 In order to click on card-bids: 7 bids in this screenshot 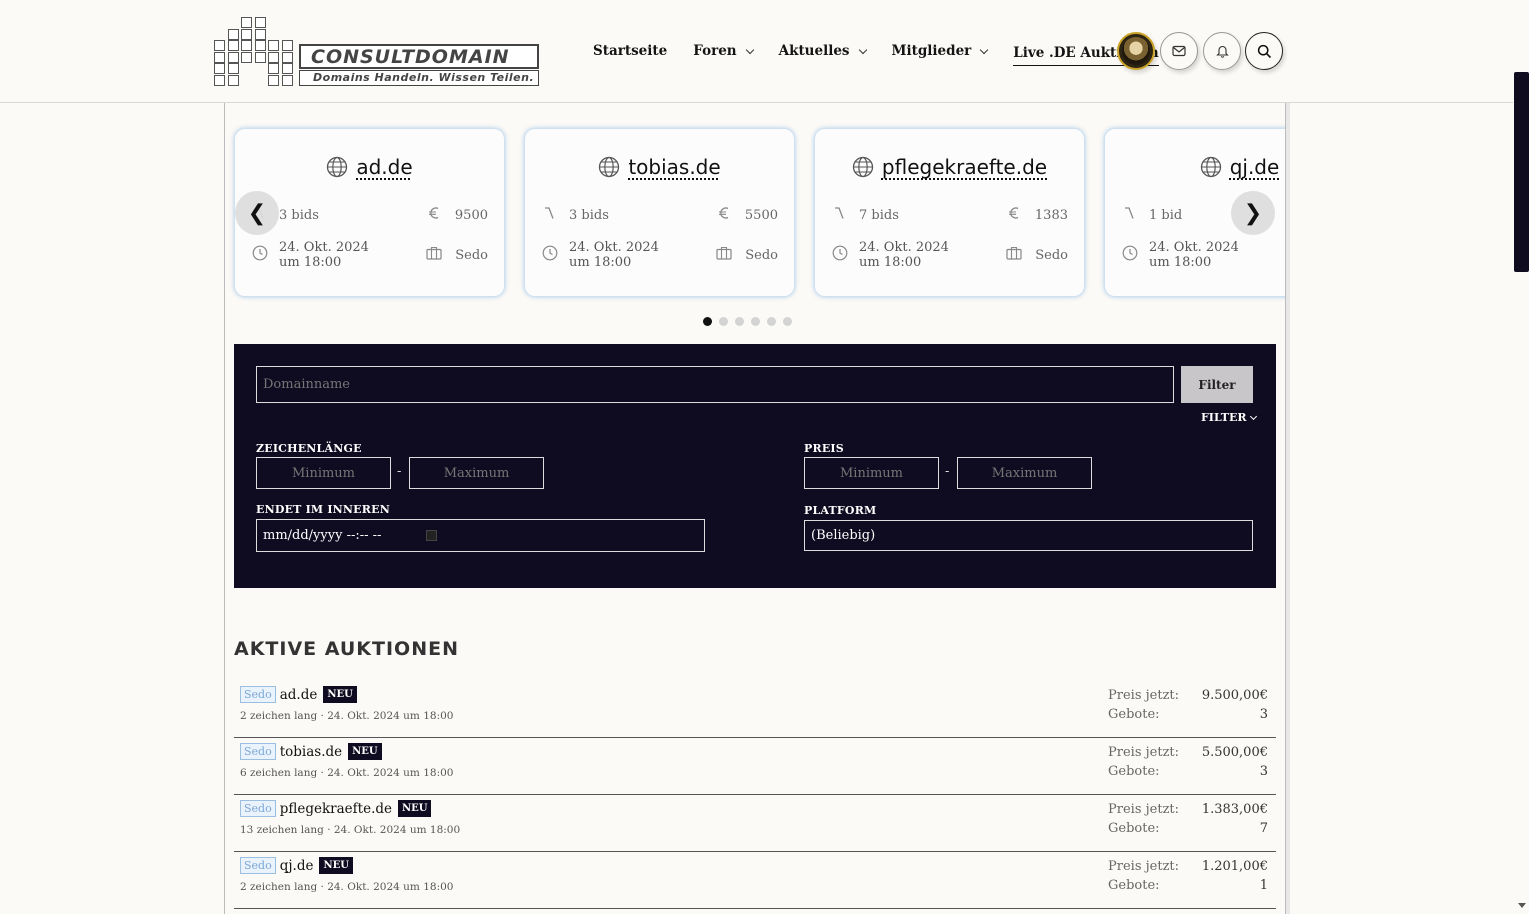, I will do `click(879, 215)`.